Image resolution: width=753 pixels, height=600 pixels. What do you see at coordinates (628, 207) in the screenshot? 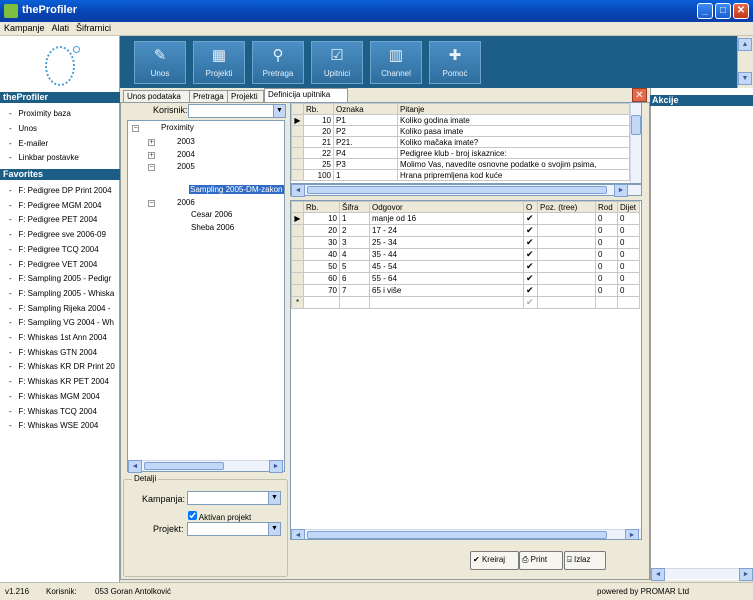
I see `column-header: Dijet` at bounding box center [628, 207].